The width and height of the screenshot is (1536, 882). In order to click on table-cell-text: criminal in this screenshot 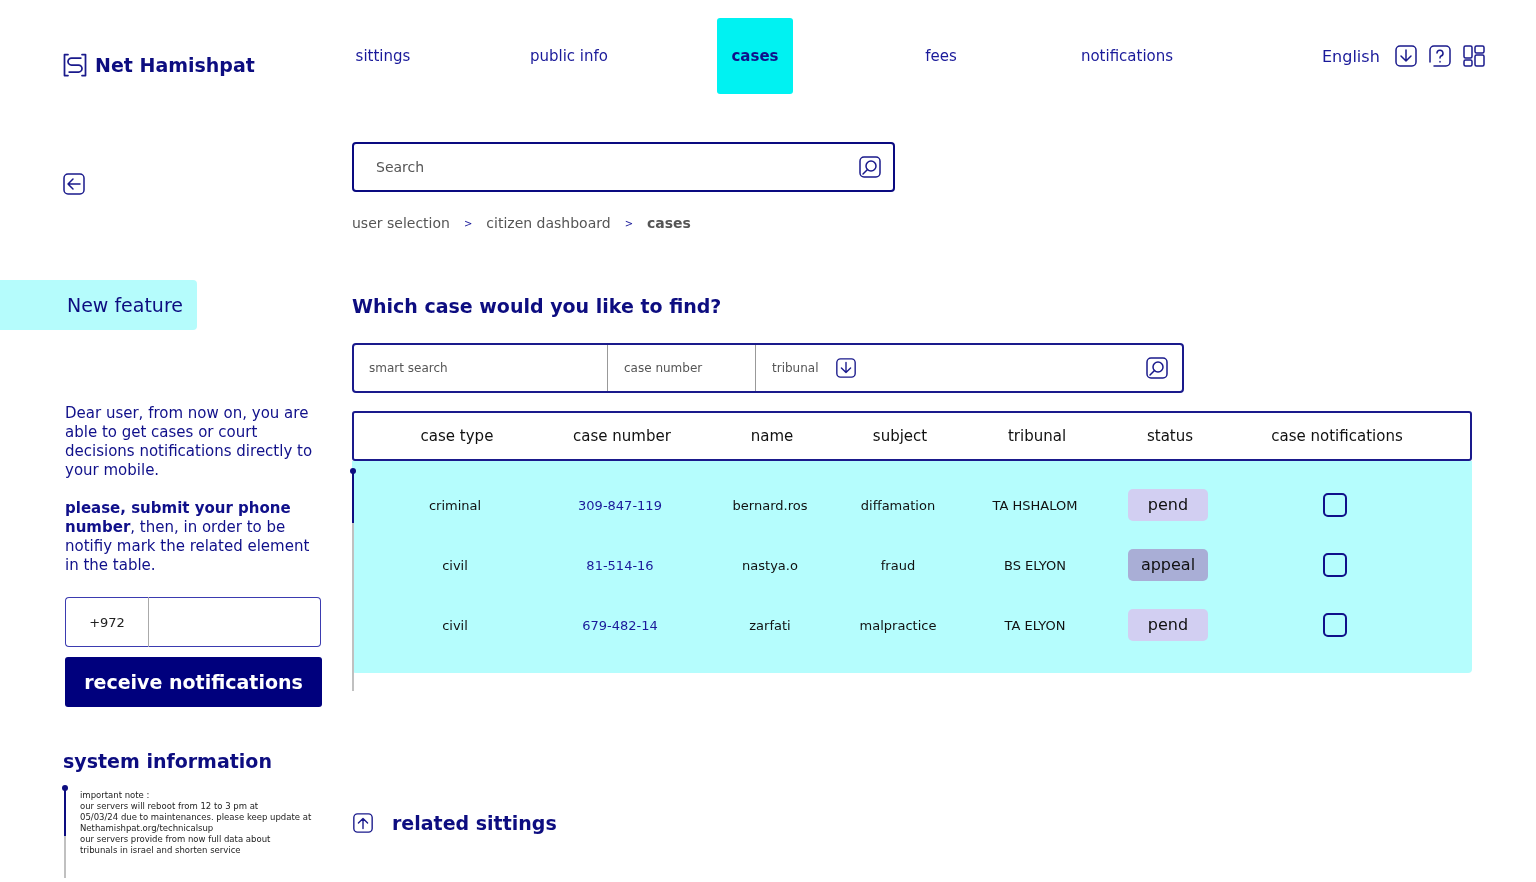, I will do `click(455, 505)`.